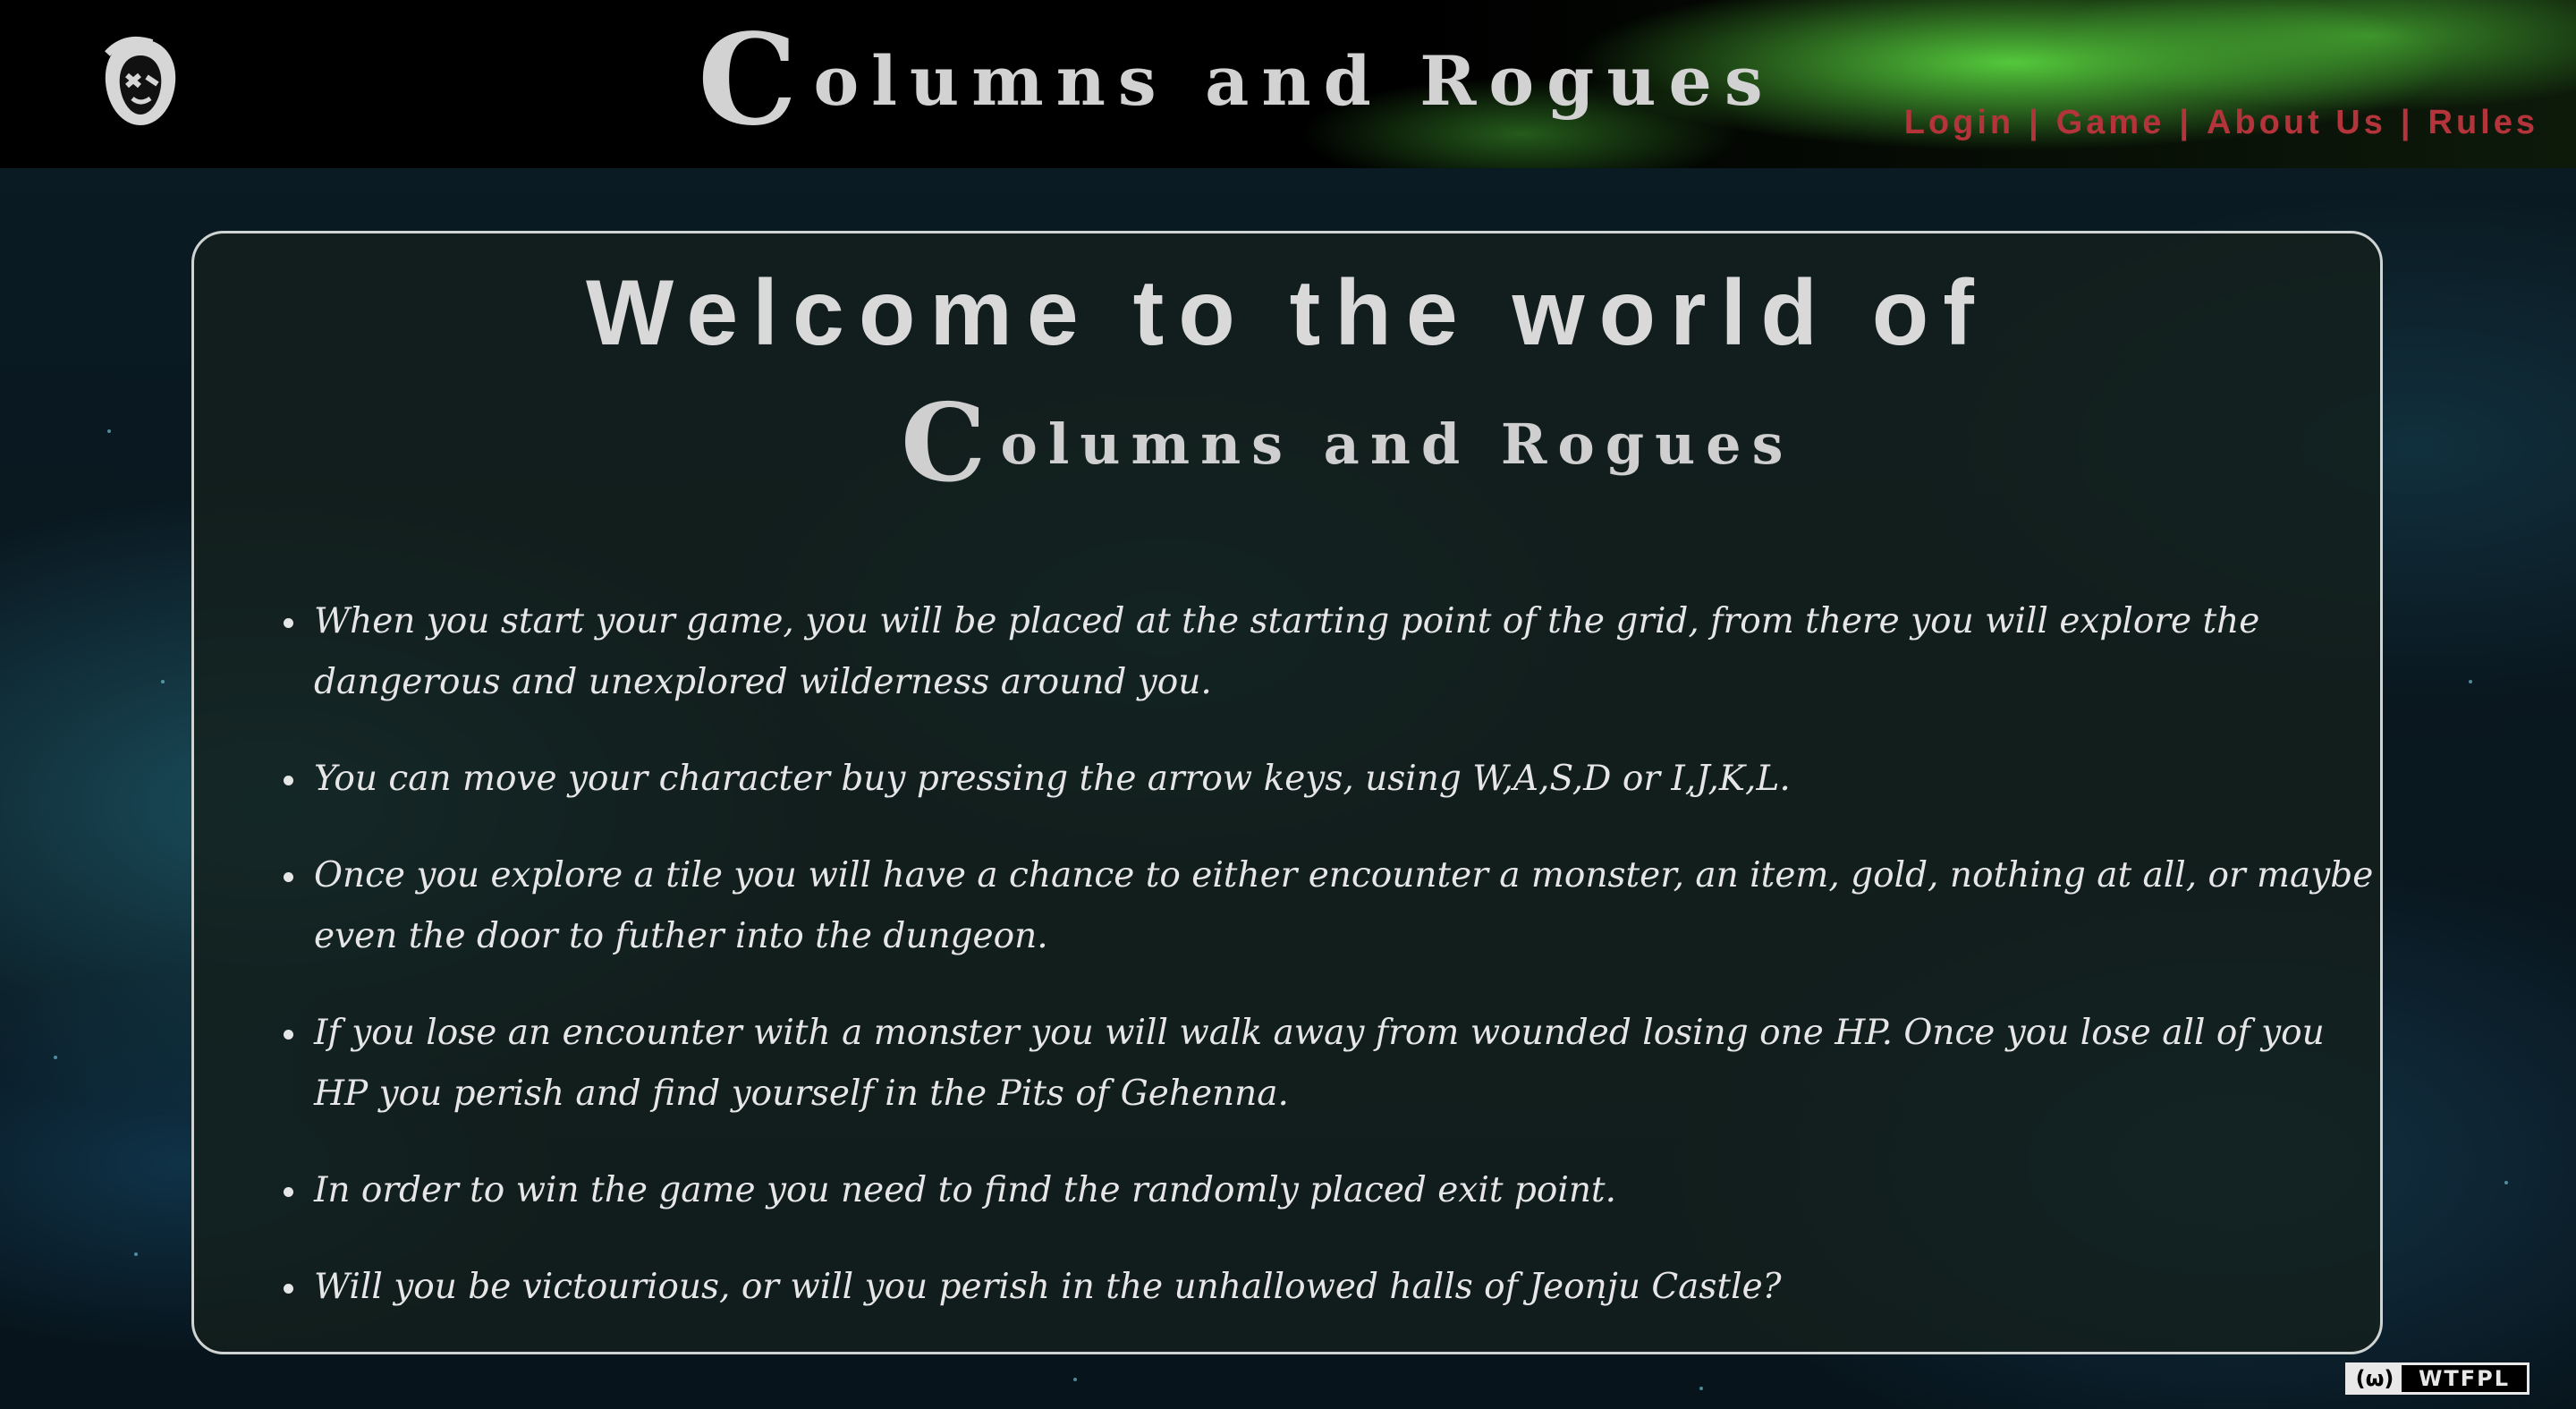 The width and height of the screenshot is (2576, 1409). What do you see at coordinates (1287, 313) in the screenshot?
I see `welcome-heading: Welcome to the world of` at bounding box center [1287, 313].